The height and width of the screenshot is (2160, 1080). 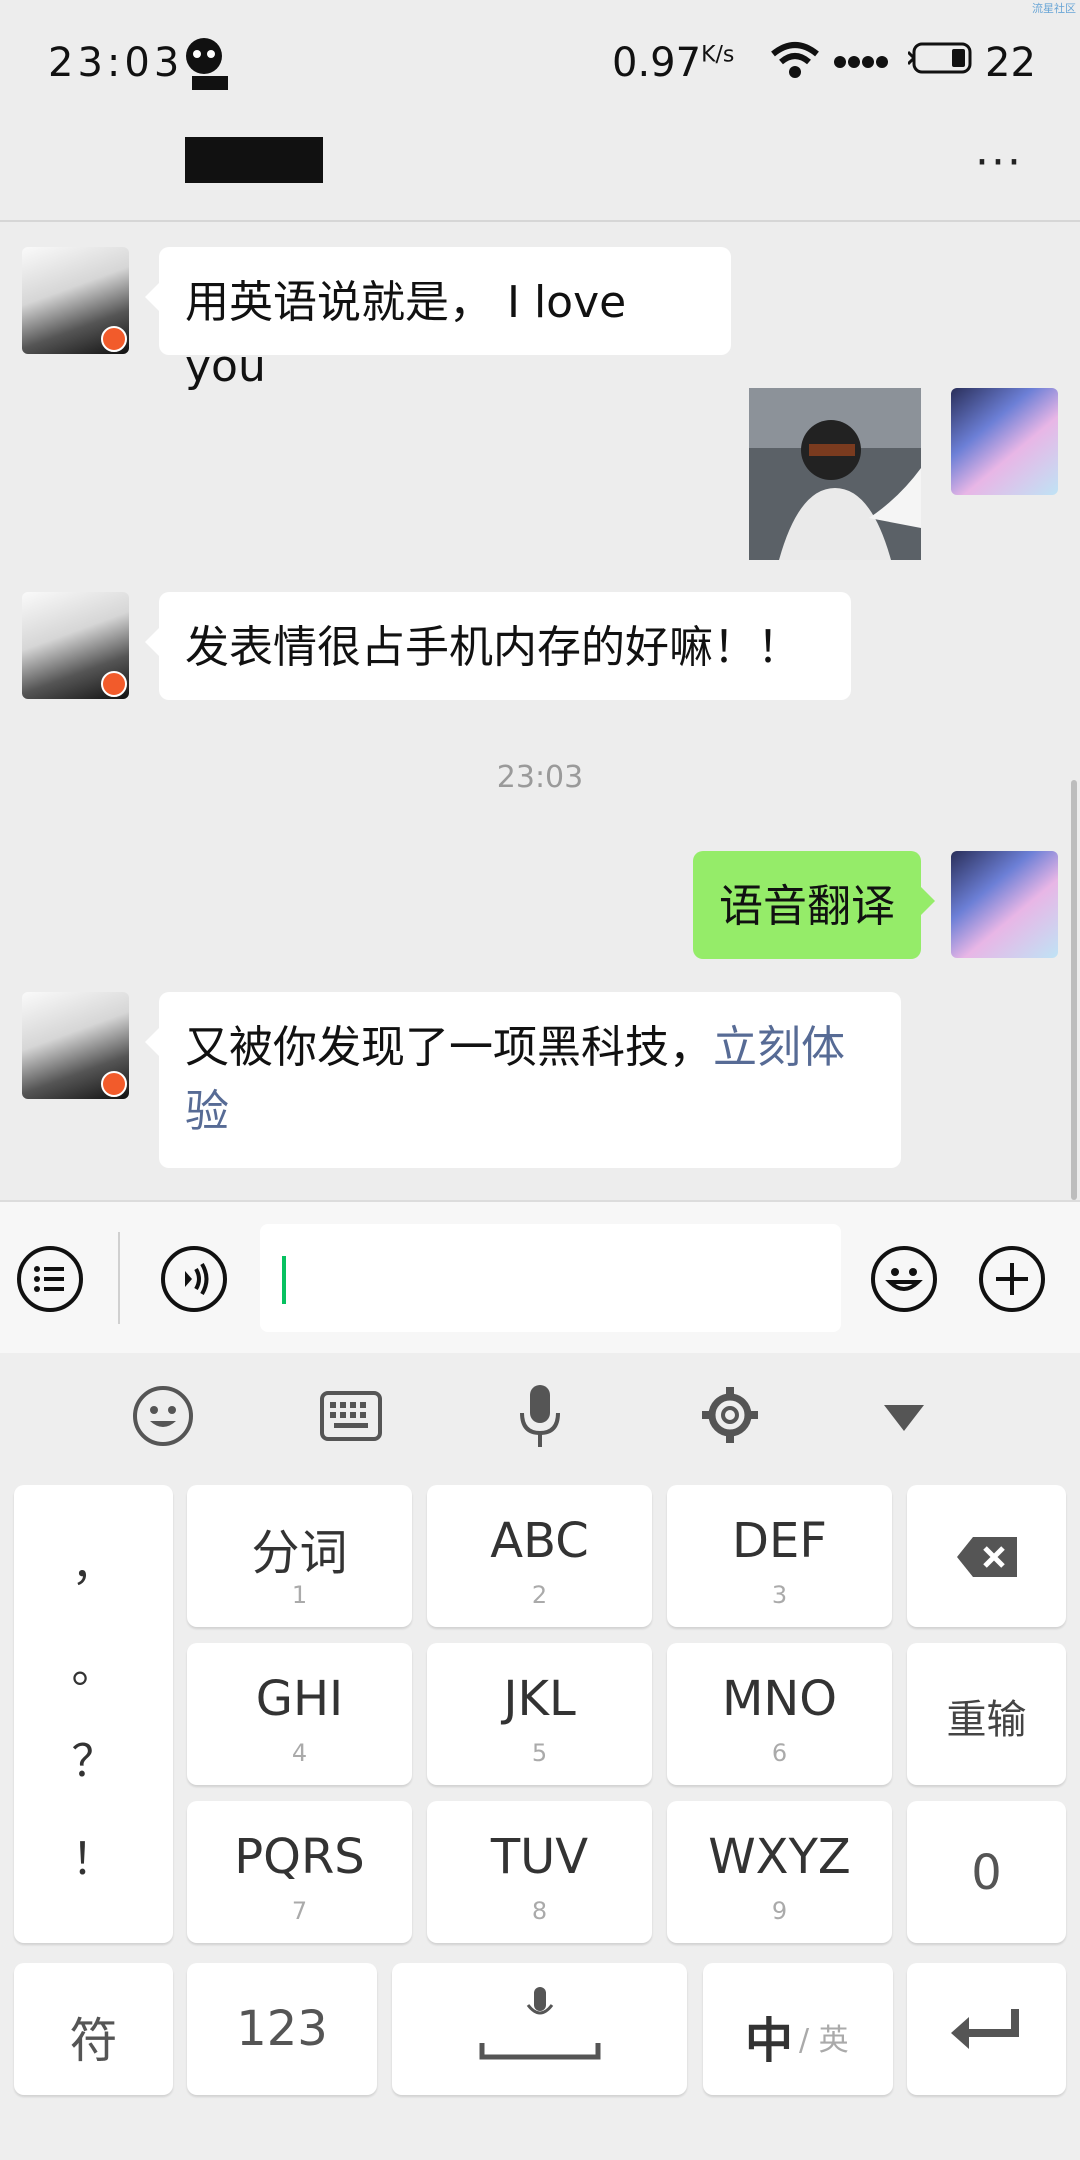 I want to click on key-8: TUV 8, so click(x=539, y=1872).